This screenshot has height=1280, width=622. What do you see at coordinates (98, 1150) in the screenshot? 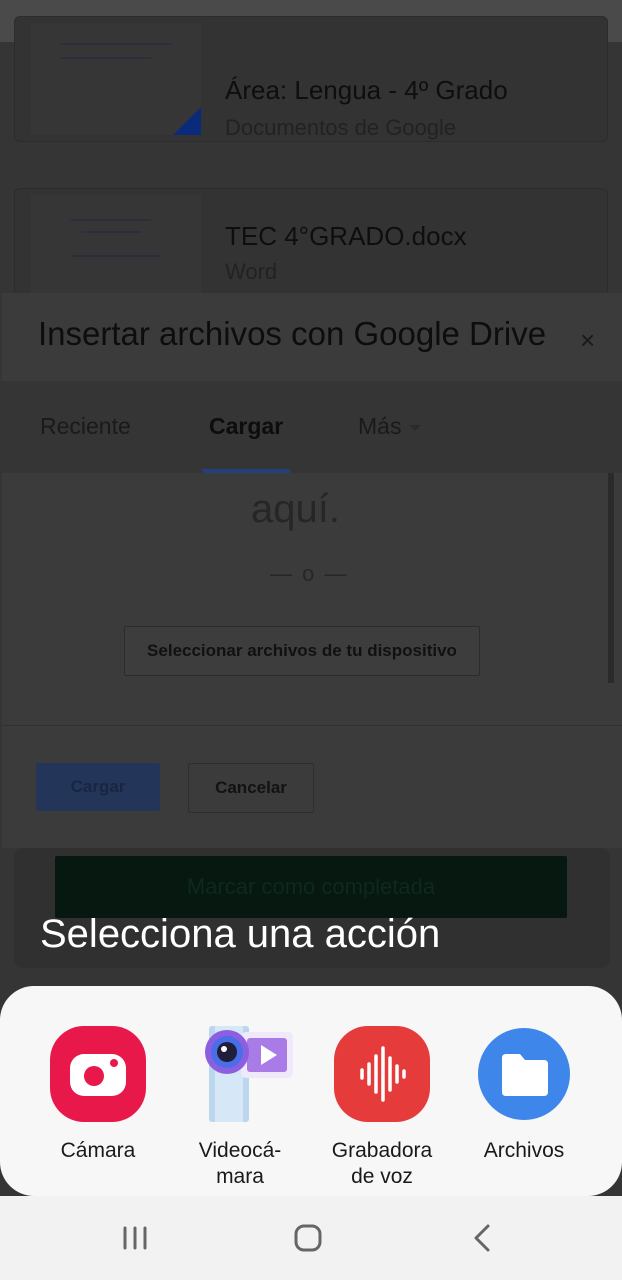
I see `app-label: Cámara` at bounding box center [98, 1150].